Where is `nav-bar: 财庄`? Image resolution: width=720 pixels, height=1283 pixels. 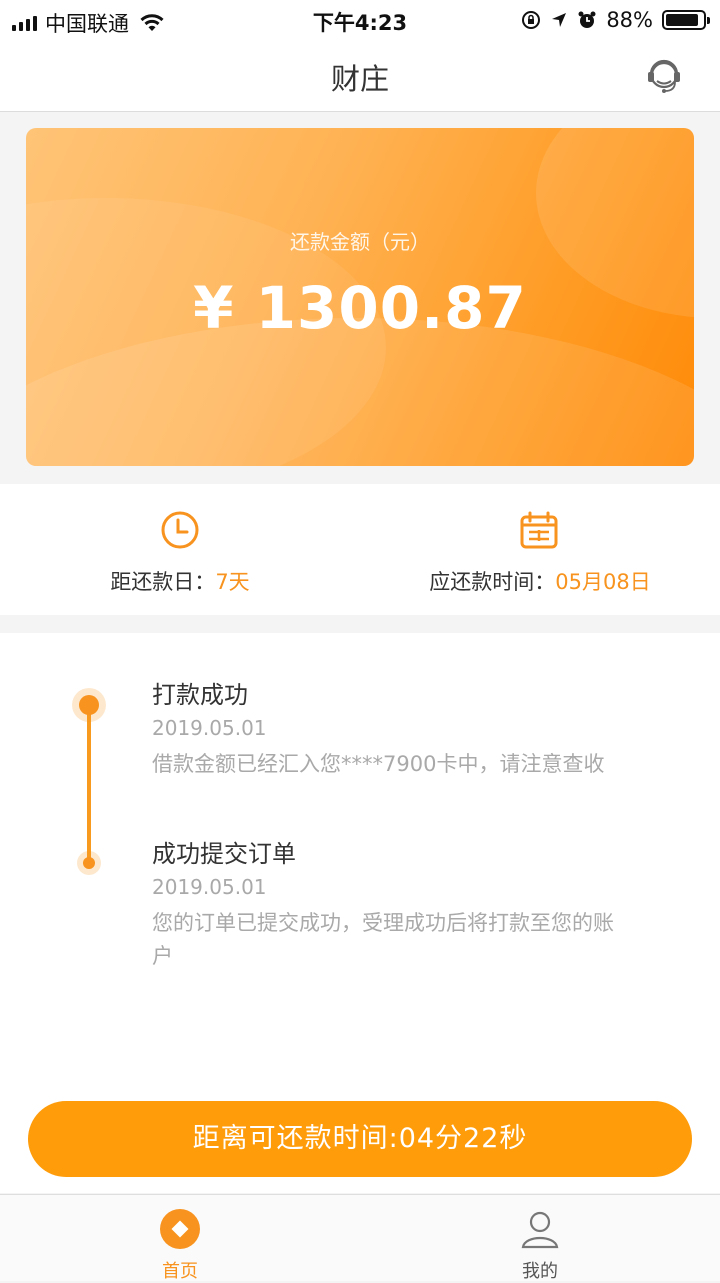 nav-bar: 财庄 is located at coordinates (360, 76).